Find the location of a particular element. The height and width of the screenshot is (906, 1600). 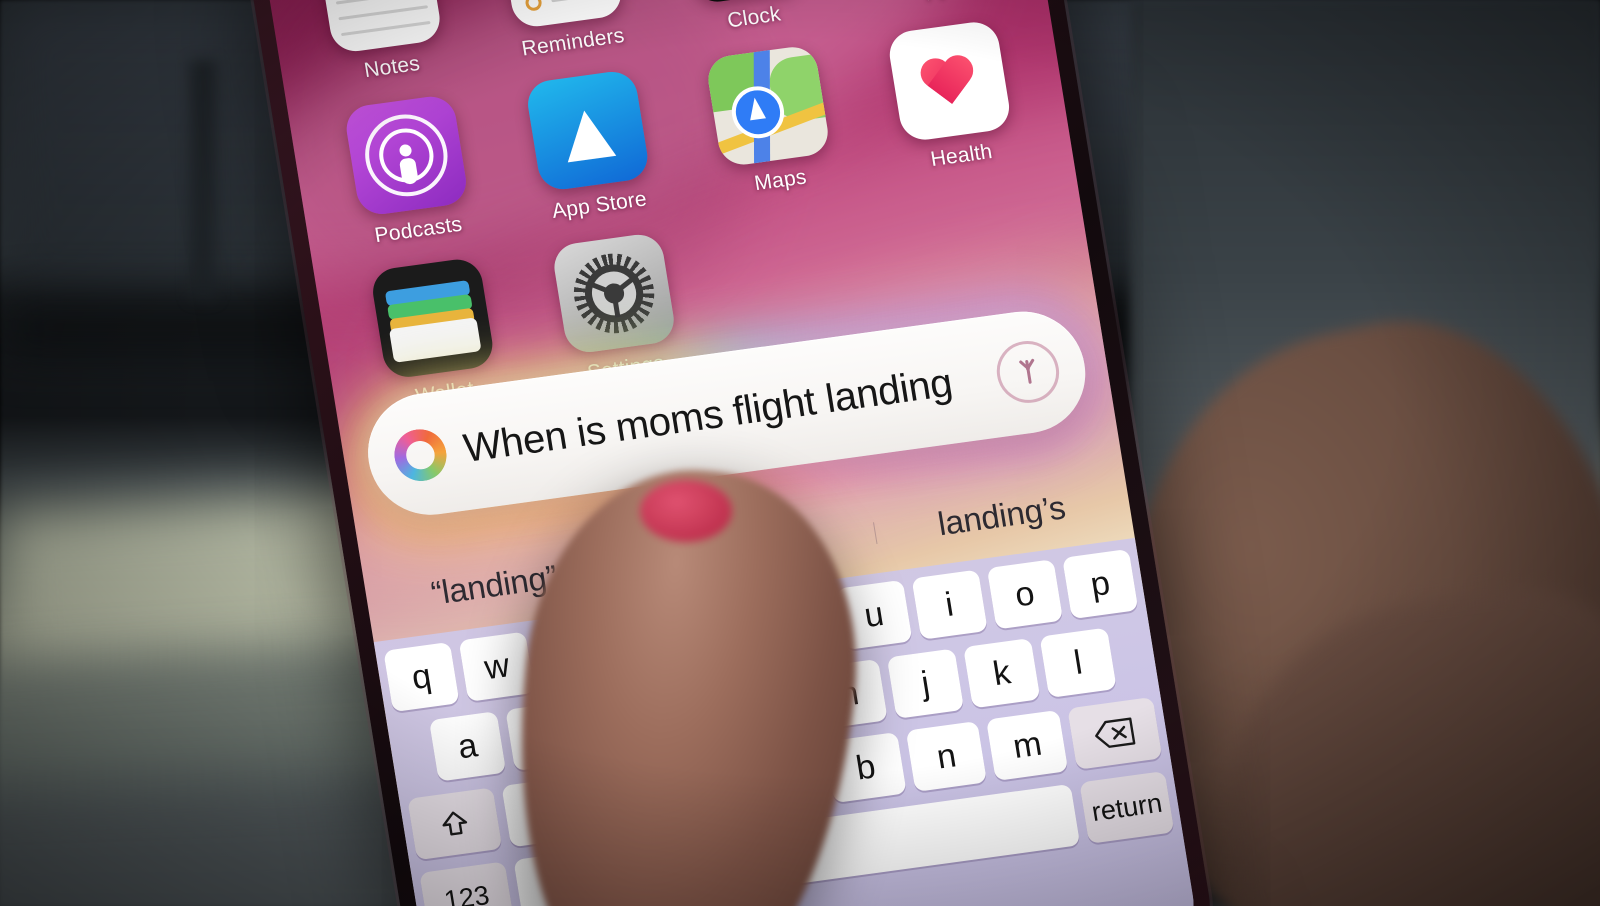

app-icon-health: Health is located at coordinates (952, 97).